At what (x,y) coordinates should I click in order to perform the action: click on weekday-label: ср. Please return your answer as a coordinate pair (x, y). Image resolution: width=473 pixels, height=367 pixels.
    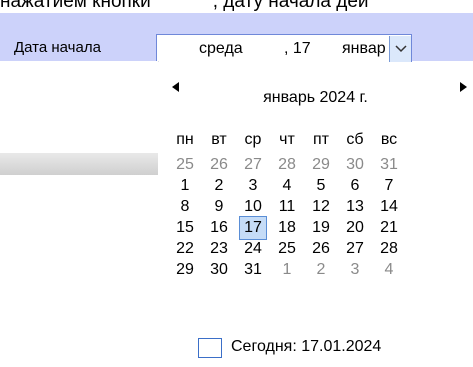
    Looking at the image, I should click on (253, 139).